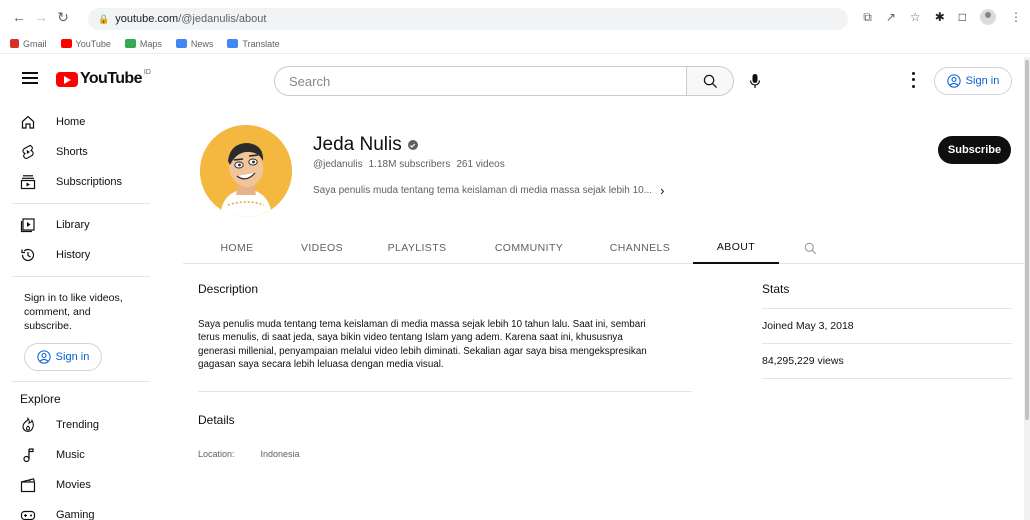 This screenshot has height=520, width=1030. What do you see at coordinates (736, 248) in the screenshot?
I see `tab-about: ABOUT` at bounding box center [736, 248].